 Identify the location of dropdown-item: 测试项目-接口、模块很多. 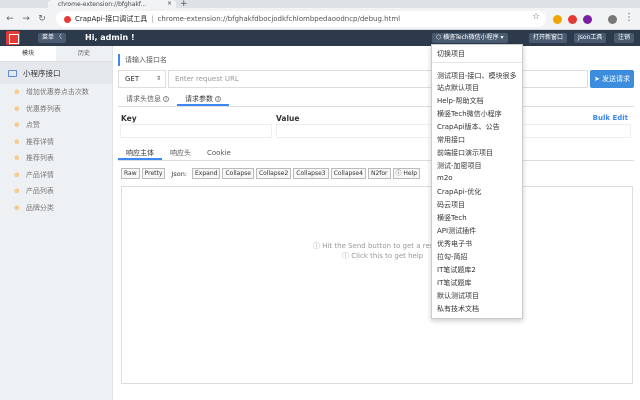
(477, 76).